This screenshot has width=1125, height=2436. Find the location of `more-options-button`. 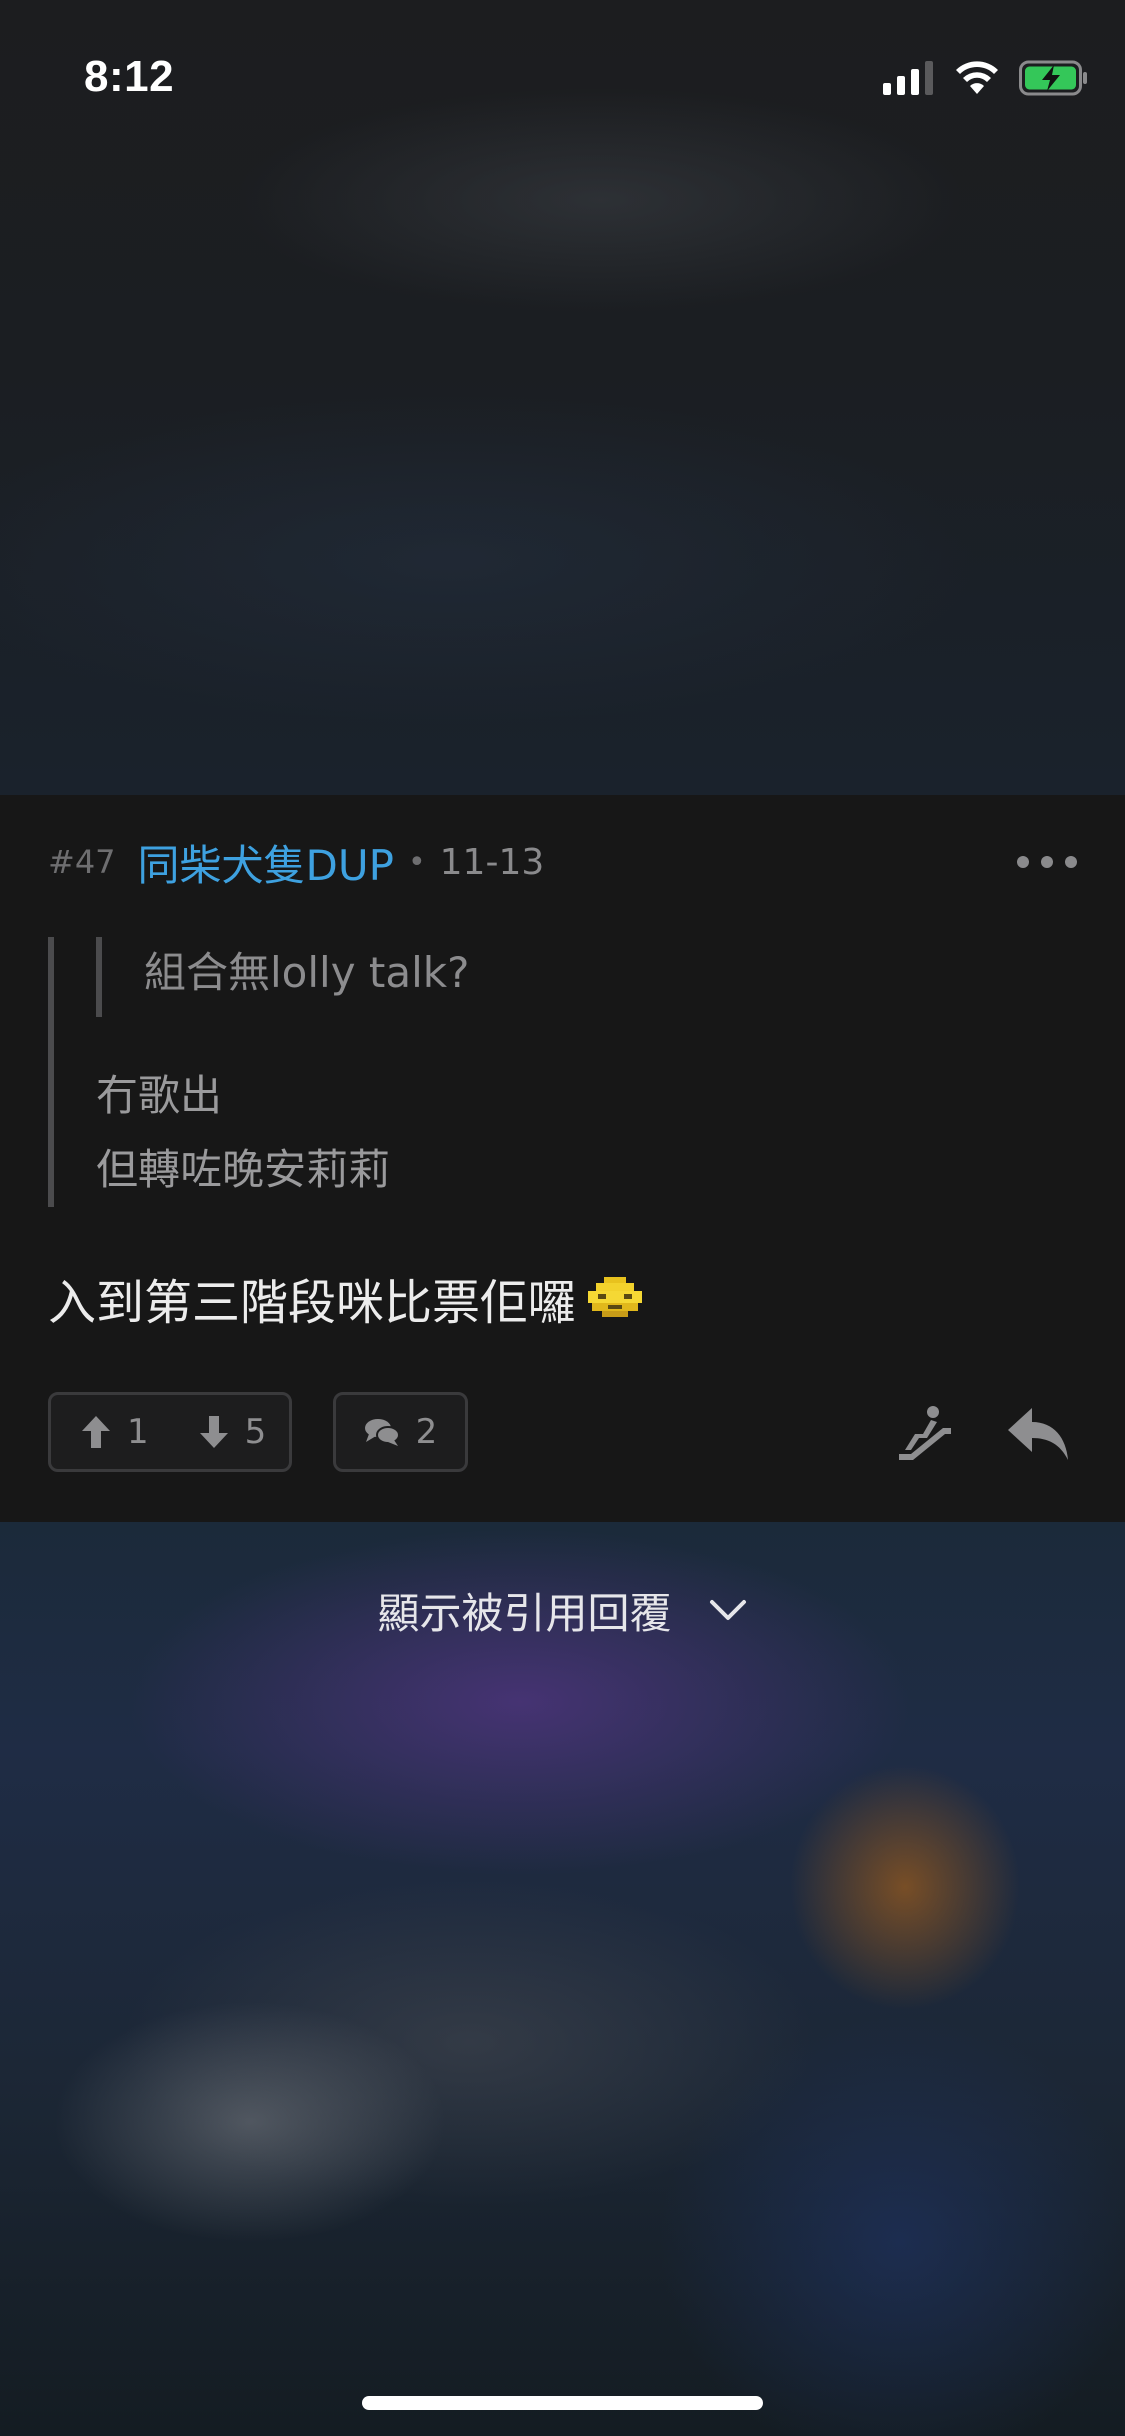

more-options-button is located at coordinates (1047, 862).